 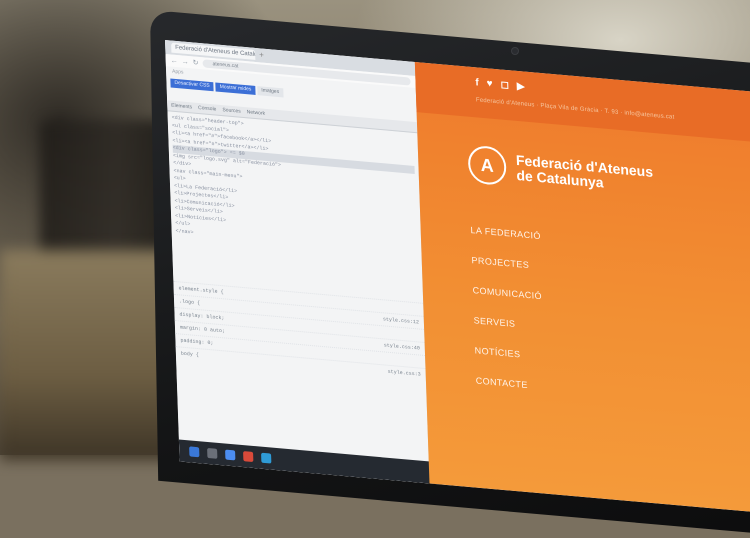 What do you see at coordinates (185, 62) in the screenshot?
I see `forward-icon: →` at bounding box center [185, 62].